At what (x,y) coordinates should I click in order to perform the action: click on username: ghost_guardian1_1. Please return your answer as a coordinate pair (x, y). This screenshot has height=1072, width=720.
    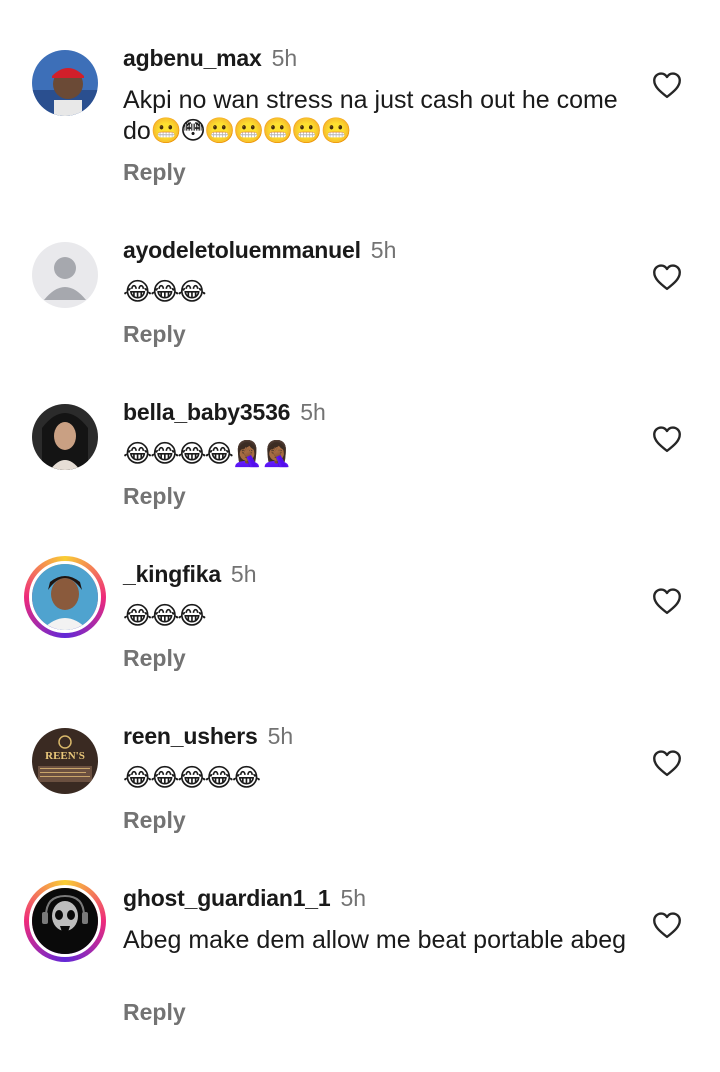
    Looking at the image, I should click on (227, 898).